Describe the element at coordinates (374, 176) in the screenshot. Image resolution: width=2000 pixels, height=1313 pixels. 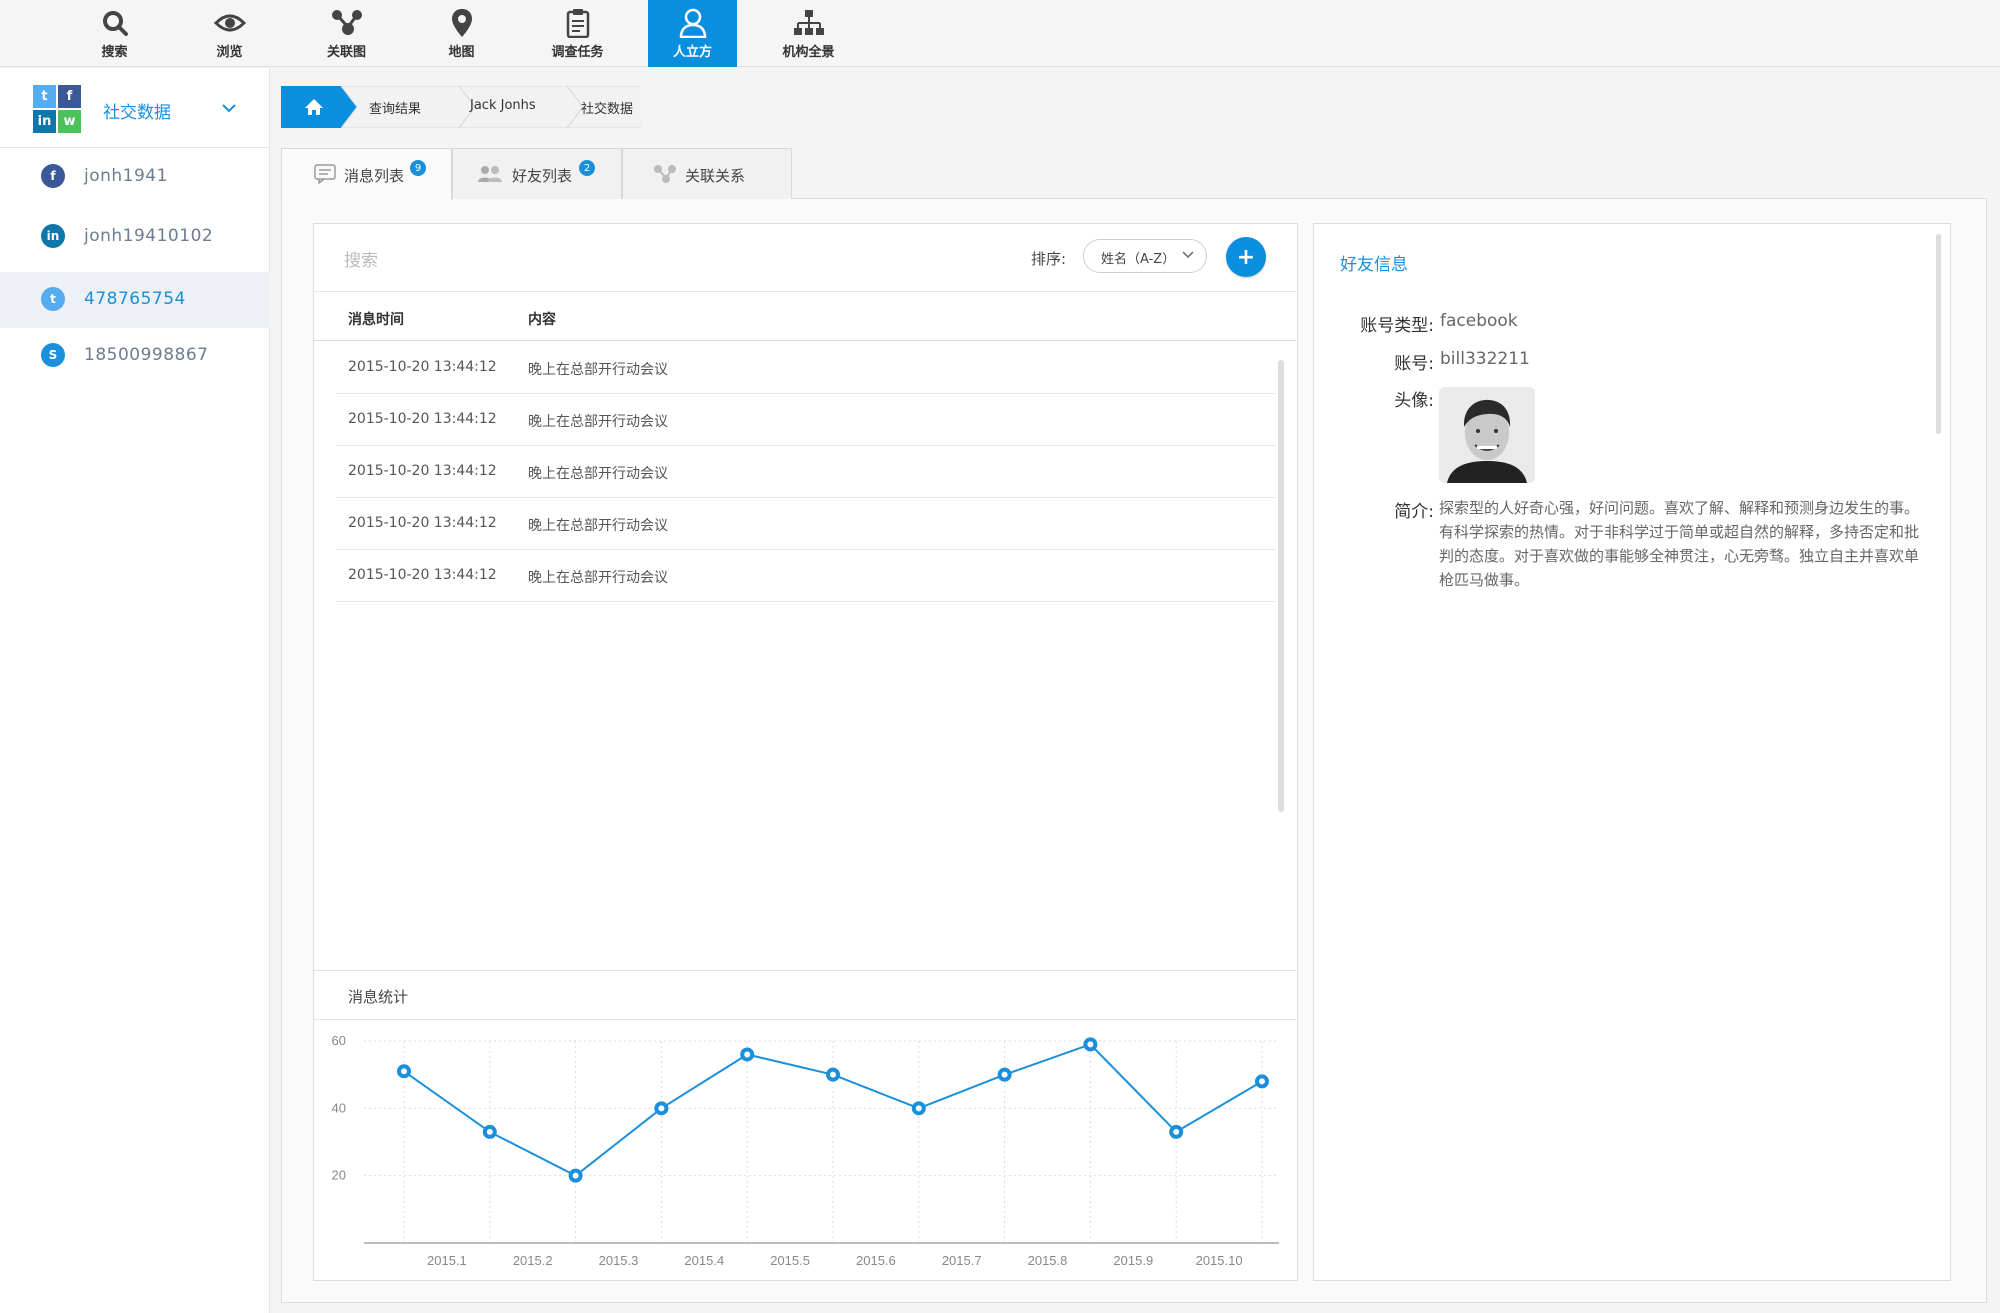
I see `tab-label: 消息列表` at that location.